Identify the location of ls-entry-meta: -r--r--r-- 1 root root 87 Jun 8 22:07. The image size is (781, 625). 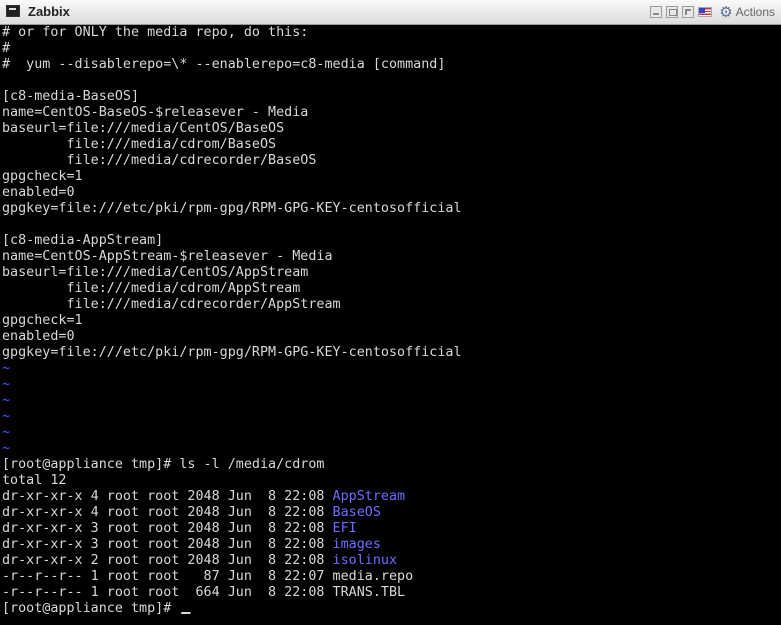
(167, 576).